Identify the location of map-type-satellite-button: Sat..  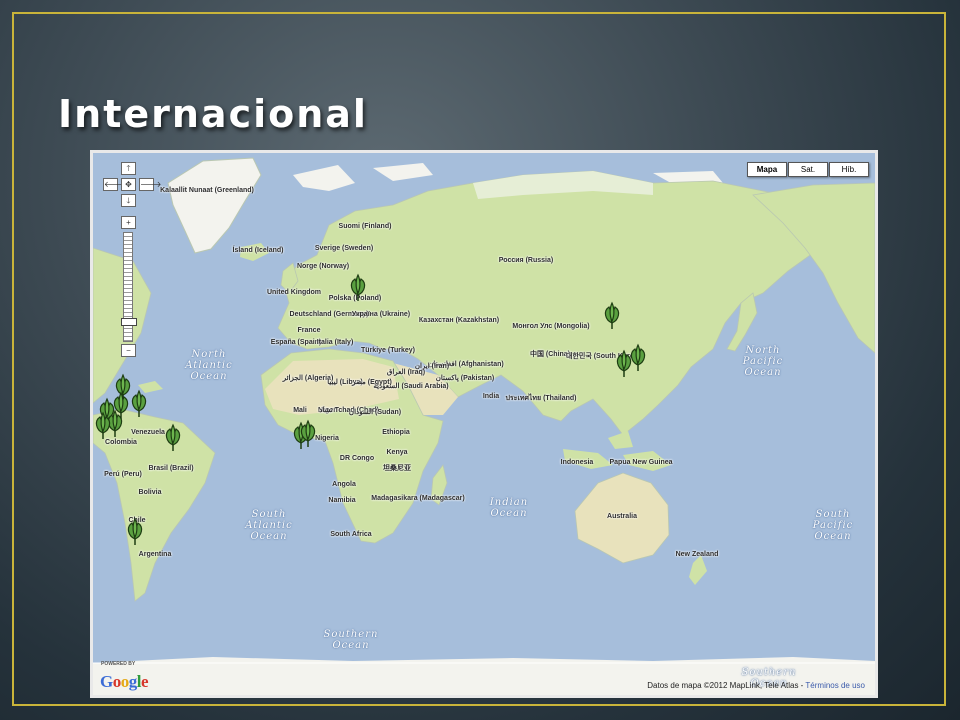
(808, 169).